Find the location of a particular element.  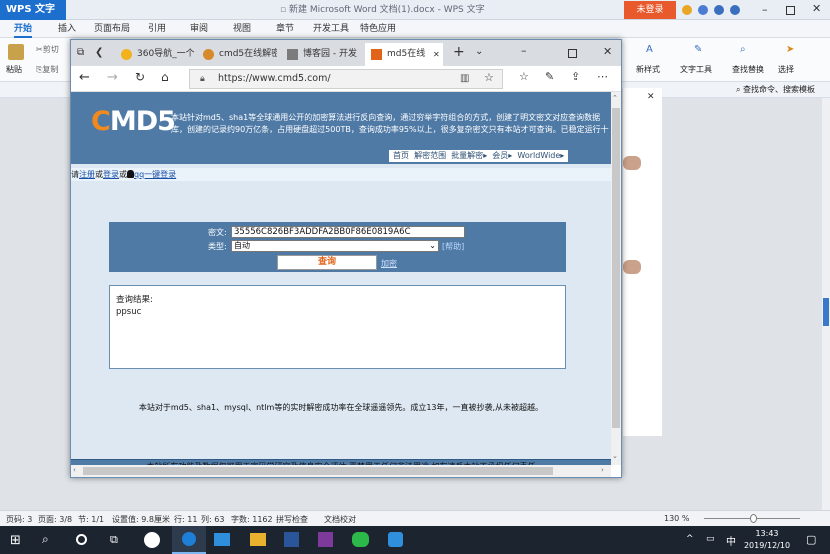

browser-tab: 360导航_一个 is located at coordinates (155, 54).